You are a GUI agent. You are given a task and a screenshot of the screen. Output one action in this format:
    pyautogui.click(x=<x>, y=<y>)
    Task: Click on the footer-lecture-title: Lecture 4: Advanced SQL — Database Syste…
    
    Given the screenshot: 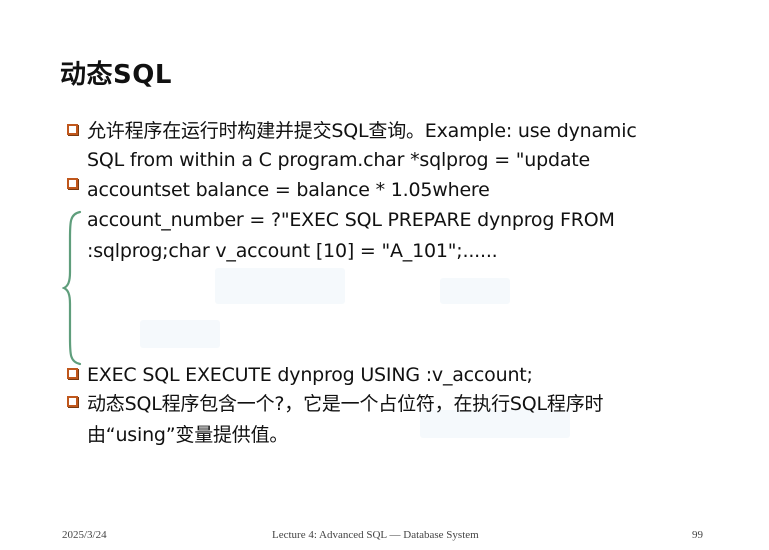 What is the action you would take?
    pyautogui.click(x=375, y=535)
    